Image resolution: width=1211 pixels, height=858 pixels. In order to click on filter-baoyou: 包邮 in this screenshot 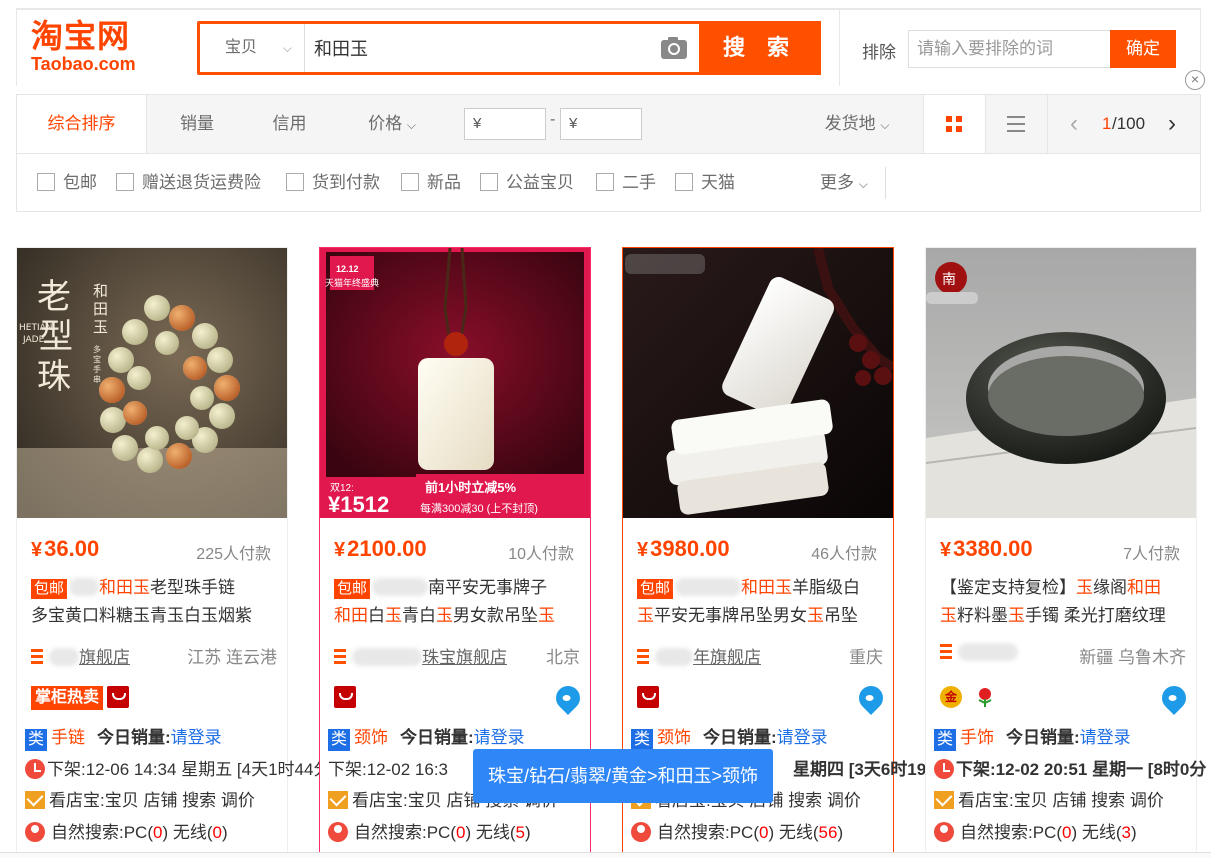, I will do `click(67, 183)`.